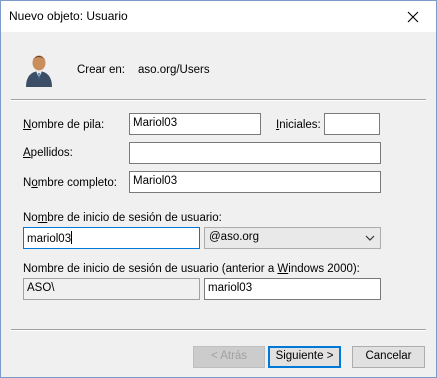 The image size is (437, 378). Describe the element at coordinates (388, 357) in the screenshot. I see `cancel-button: Cancelar` at that location.